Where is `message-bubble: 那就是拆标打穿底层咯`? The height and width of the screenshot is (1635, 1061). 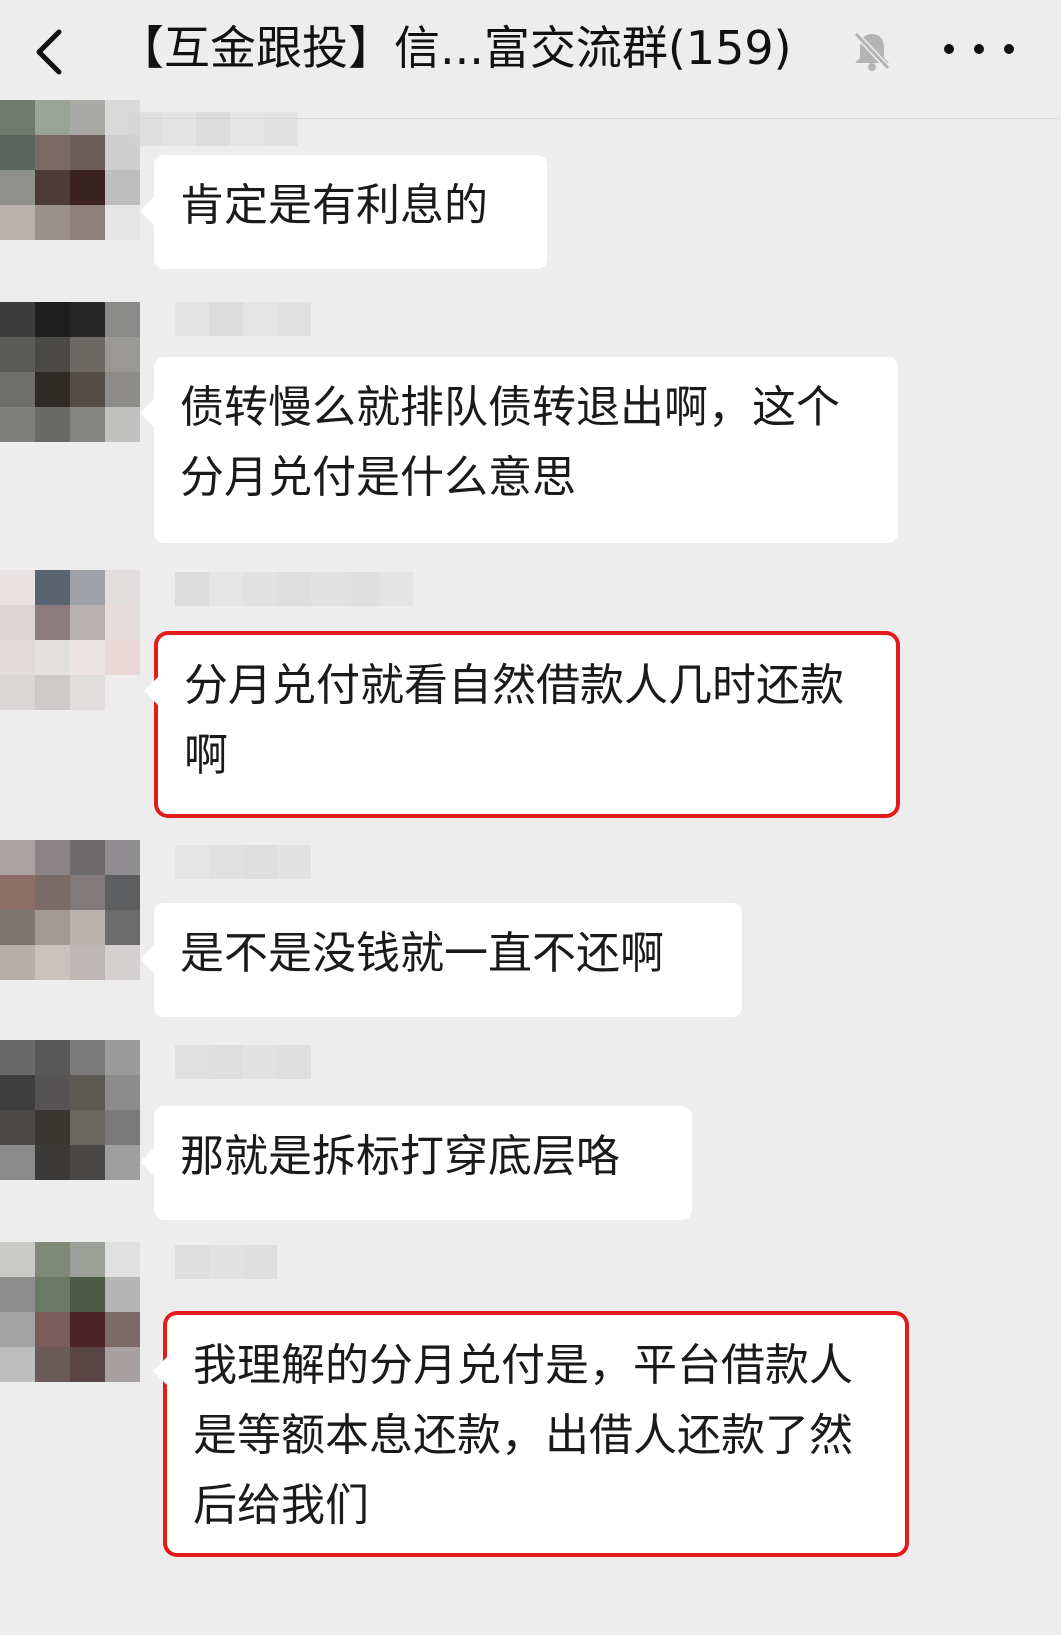 message-bubble: 那就是拆标打穿底层咯 is located at coordinates (416, 1163).